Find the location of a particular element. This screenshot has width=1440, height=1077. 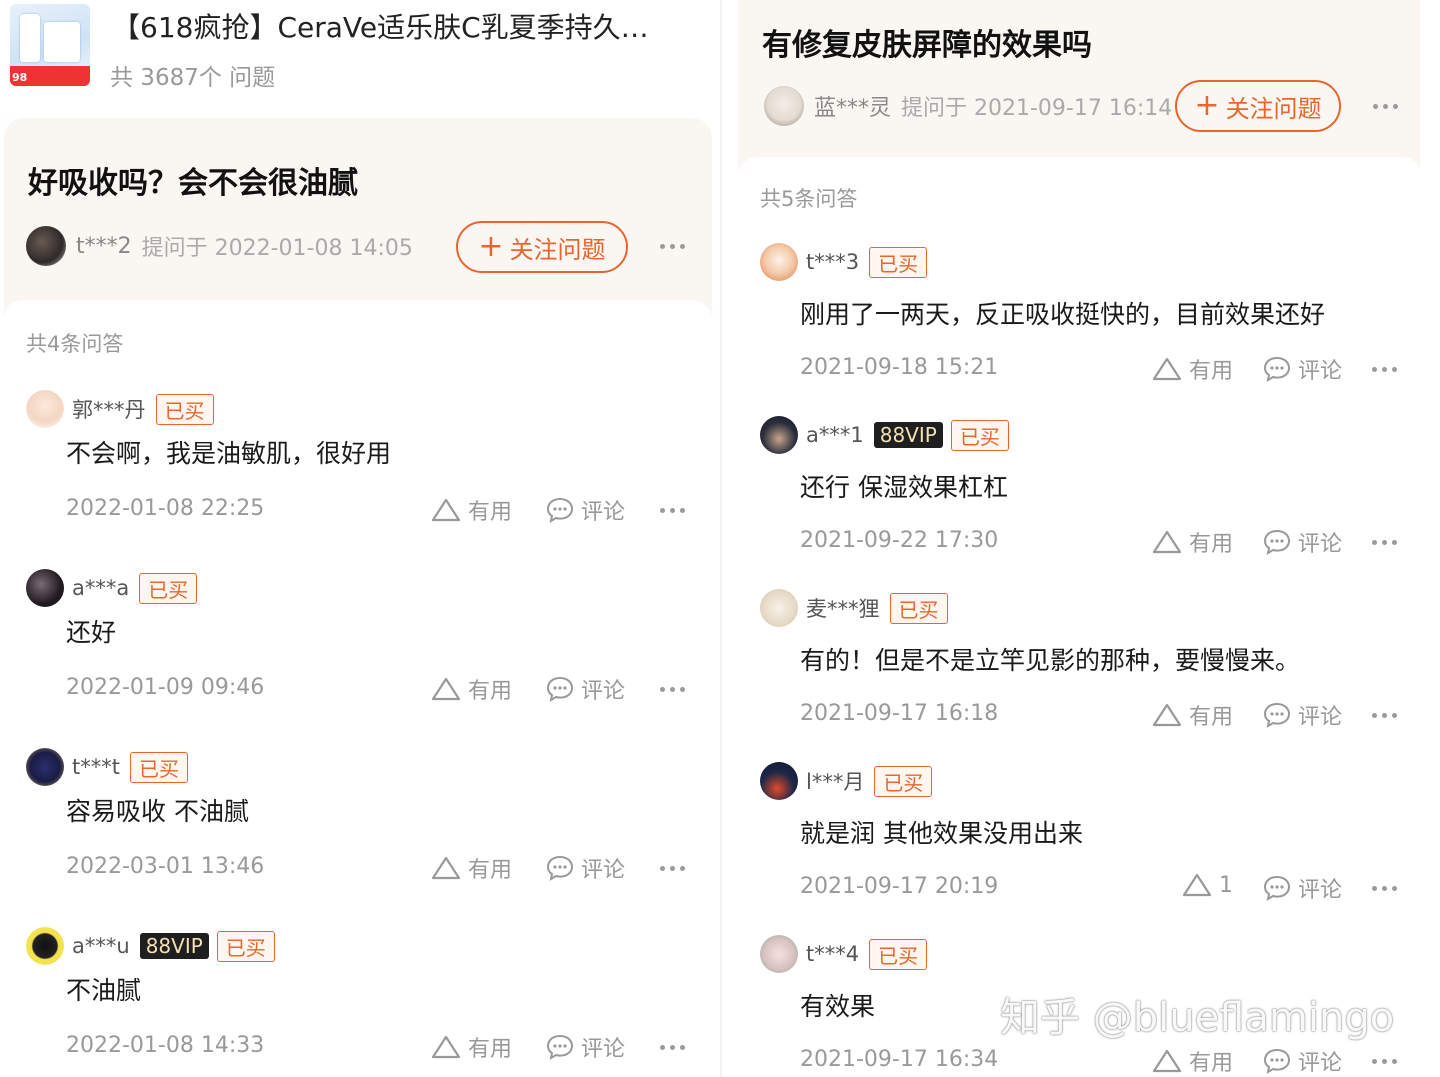

answer-username: t***t is located at coordinates (96, 767).